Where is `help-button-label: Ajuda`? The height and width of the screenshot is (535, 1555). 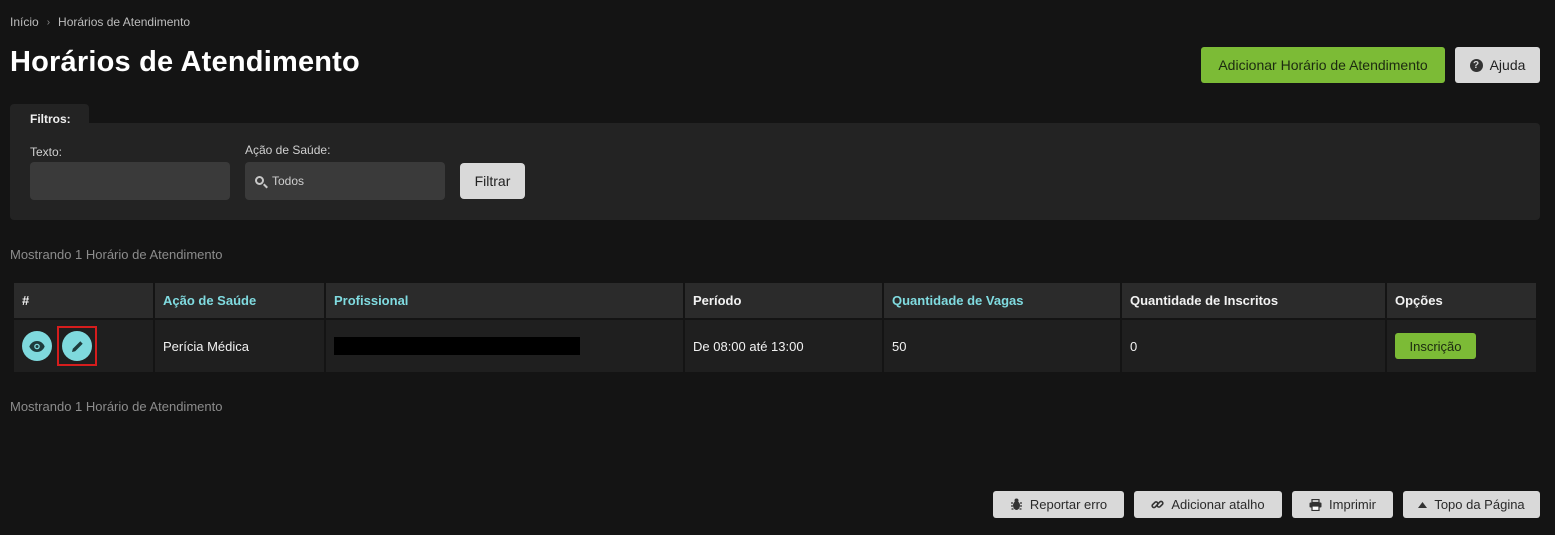 help-button-label: Ajuda is located at coordinates (1507, 65).